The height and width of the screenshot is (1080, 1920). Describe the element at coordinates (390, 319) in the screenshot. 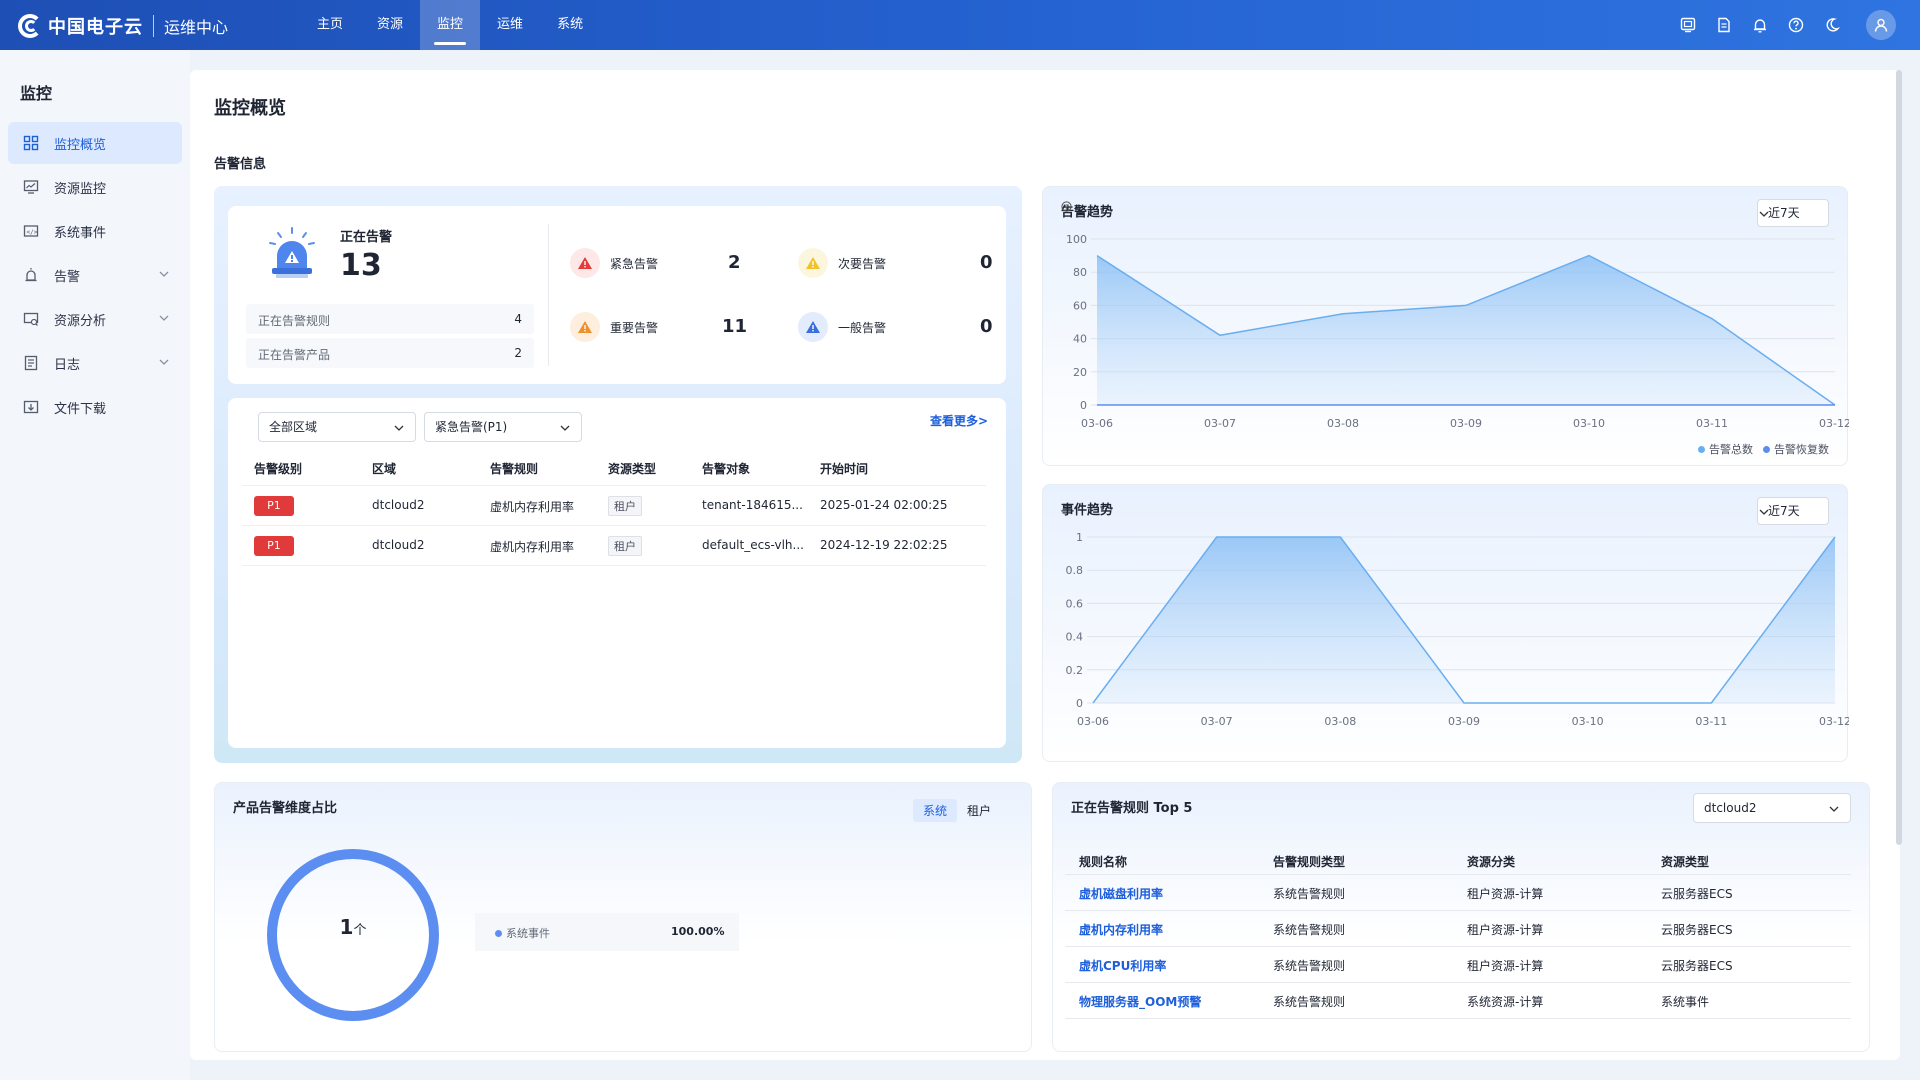

I see `alarm-rules-stat: 正在告警规则 4` at that location.